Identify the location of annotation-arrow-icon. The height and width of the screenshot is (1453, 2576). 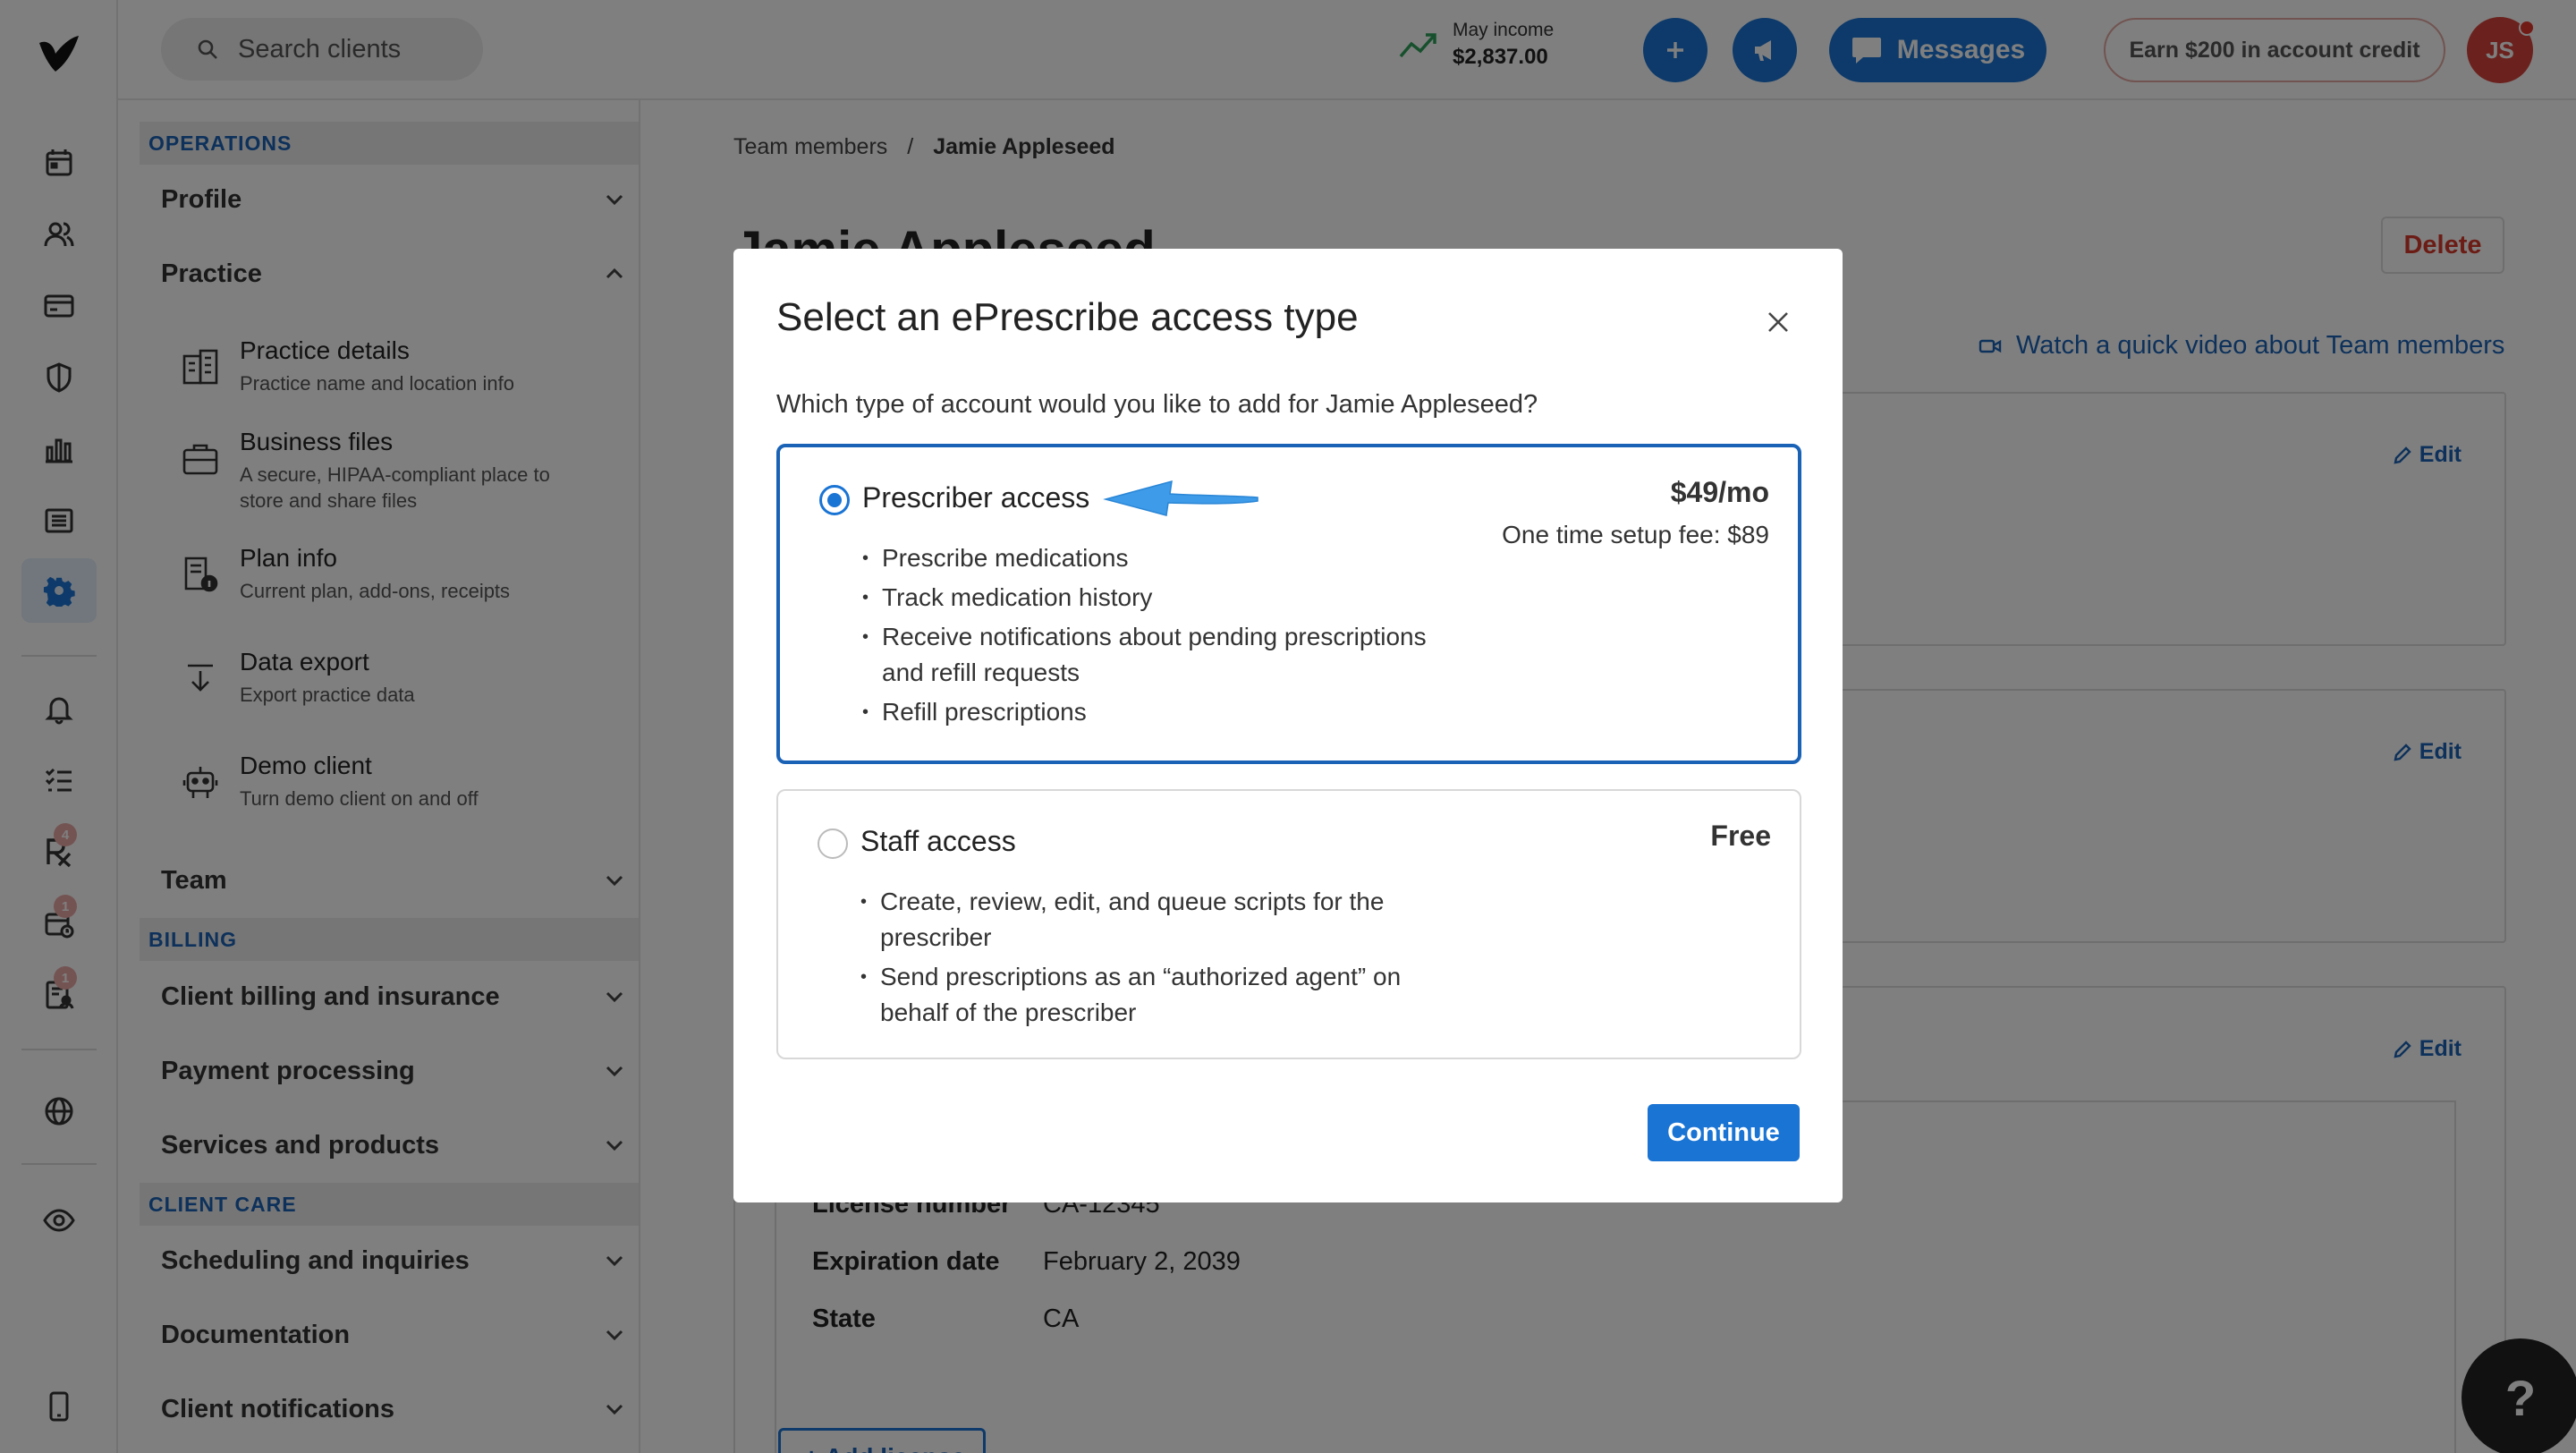
(1180, 498).